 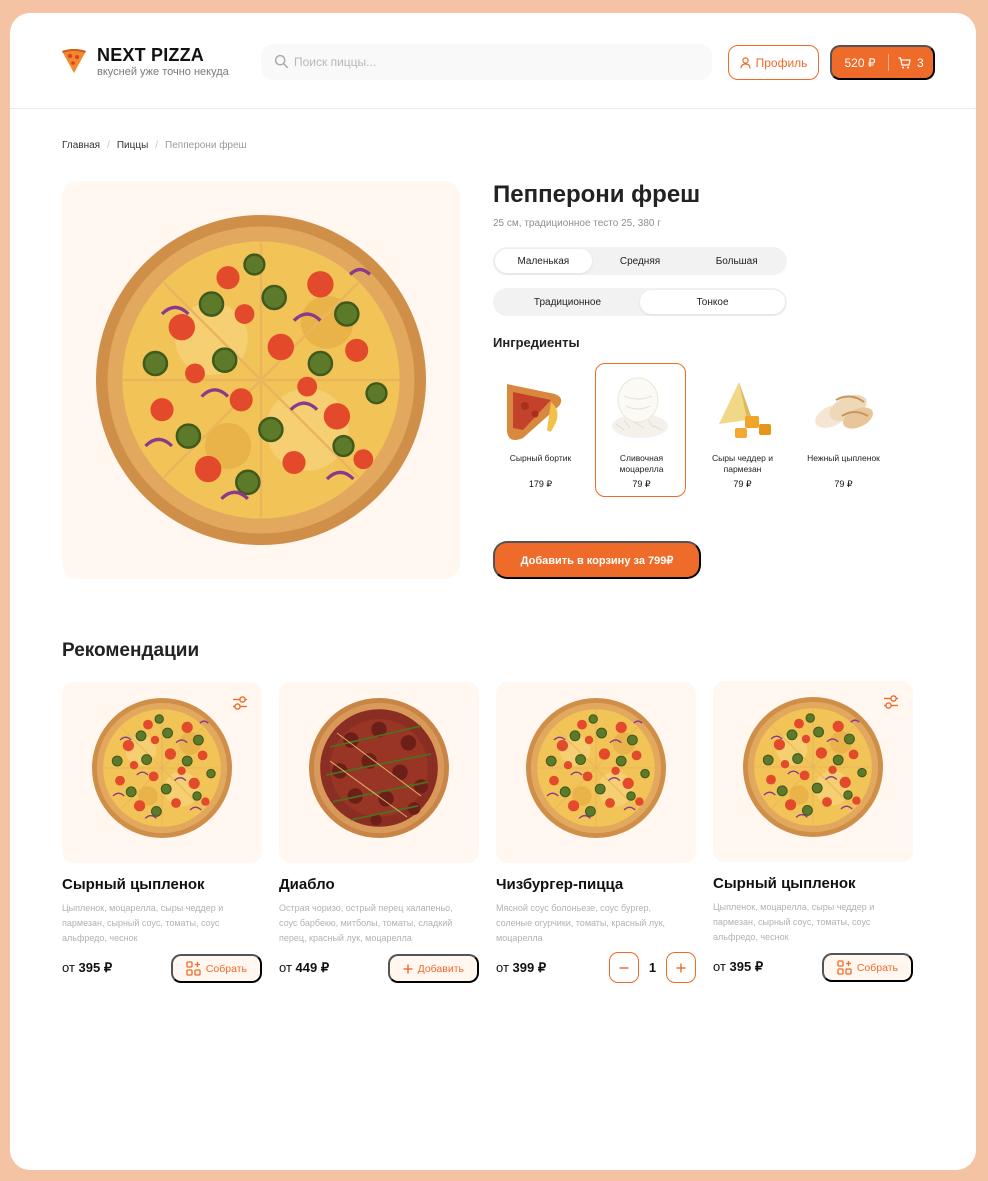 What do you see at coordinates (150, 55) in the screenshot?
I see `brand-name: NEXT PIZZA` at bounding box center [150, 55].